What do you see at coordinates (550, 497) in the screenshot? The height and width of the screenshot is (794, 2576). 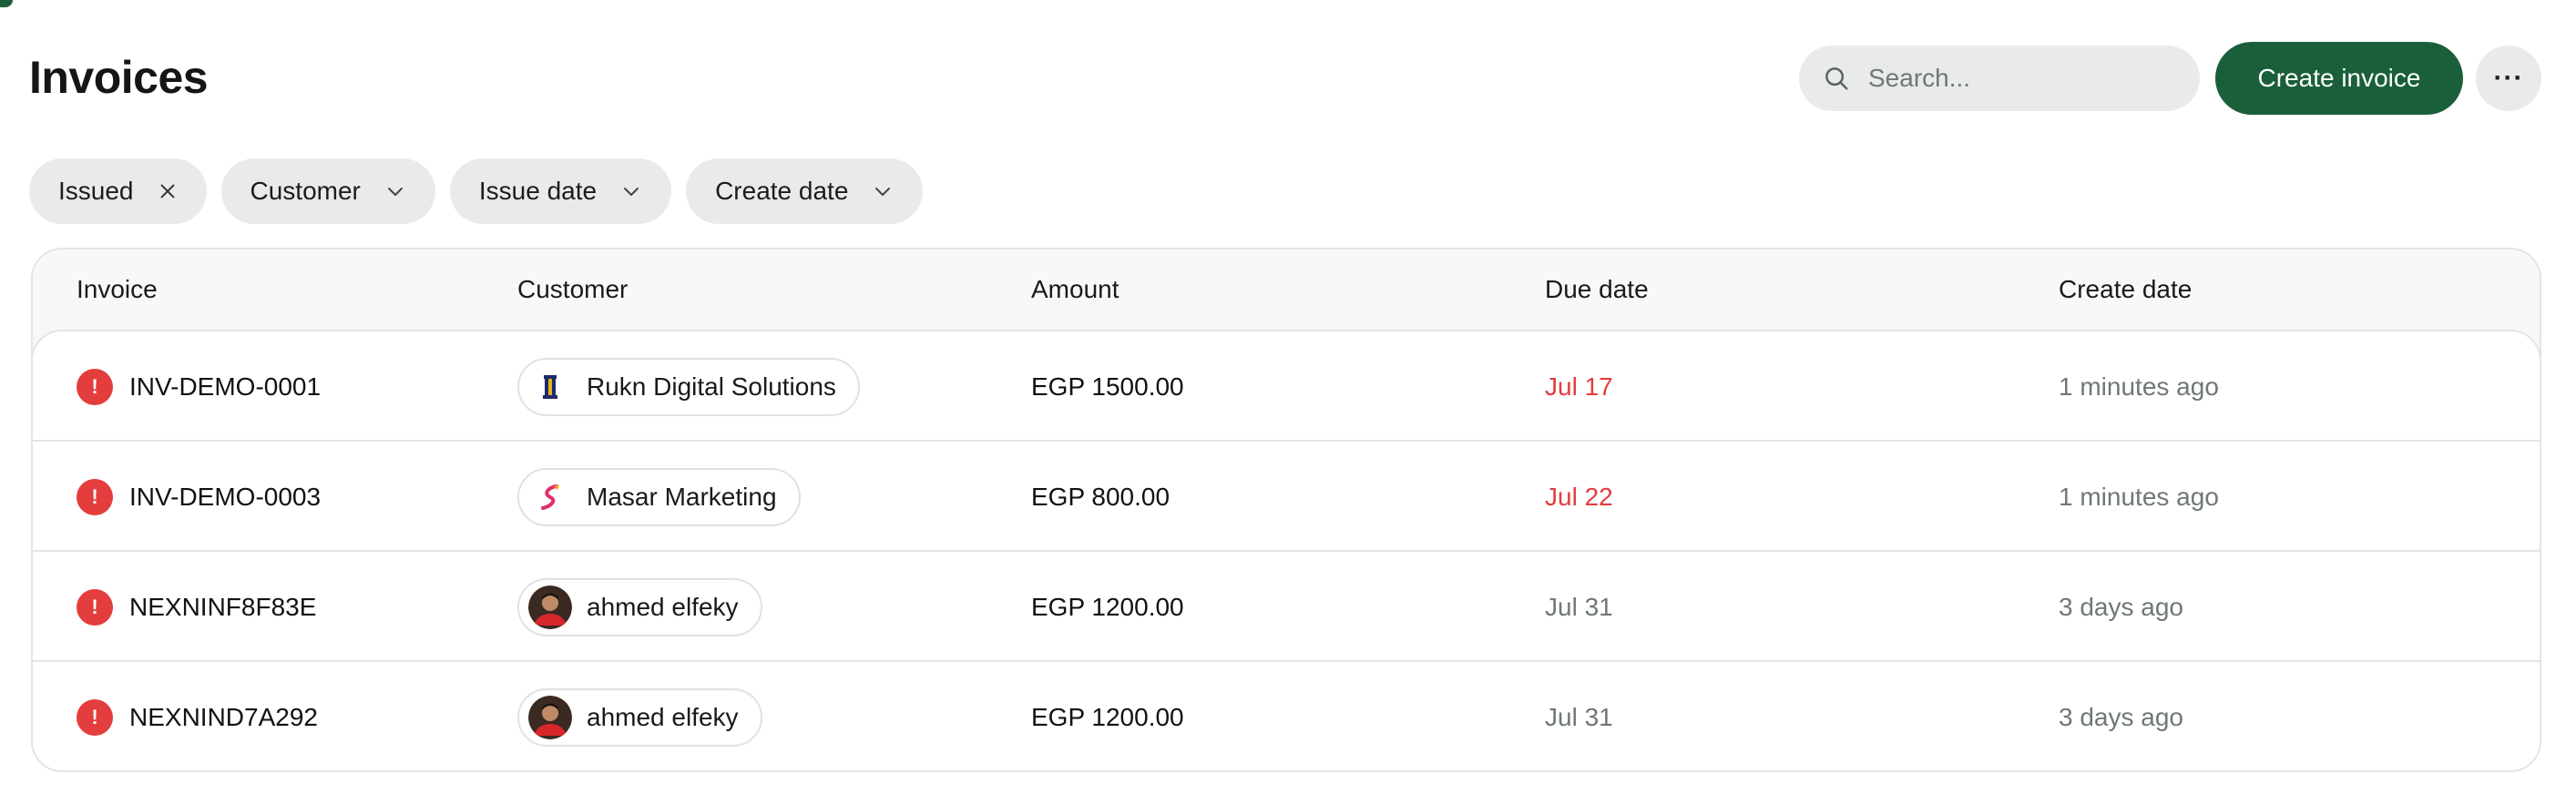 I see `masar-logo-icon` at bounding box center [550, 497].